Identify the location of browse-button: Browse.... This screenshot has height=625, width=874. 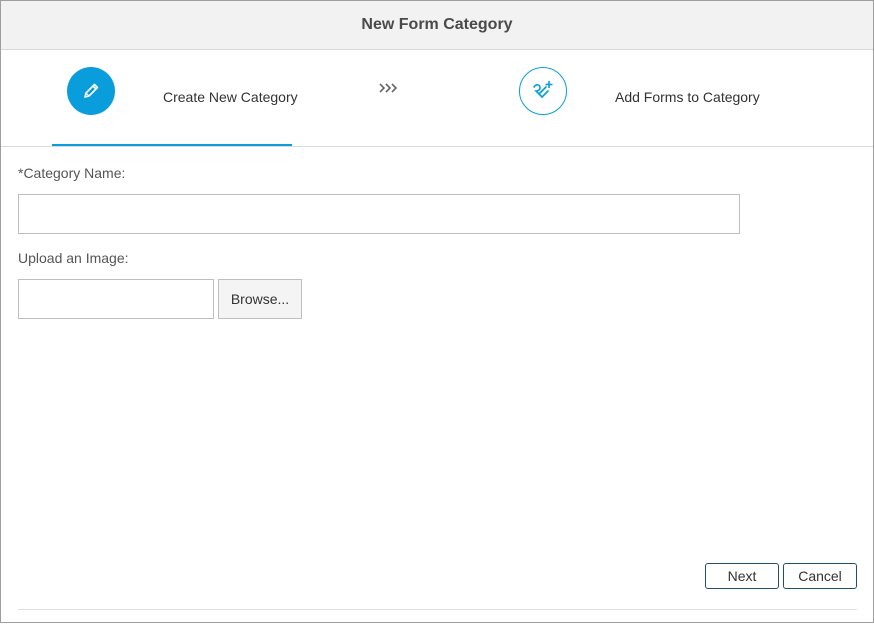
(260, 299).